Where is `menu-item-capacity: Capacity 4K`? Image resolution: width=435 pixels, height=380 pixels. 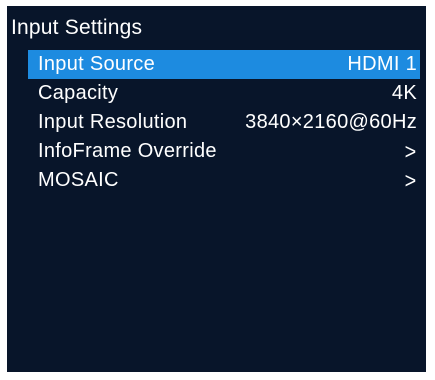
menu-item-capacity: Capacity 4K is located at coordinates (224, 93).